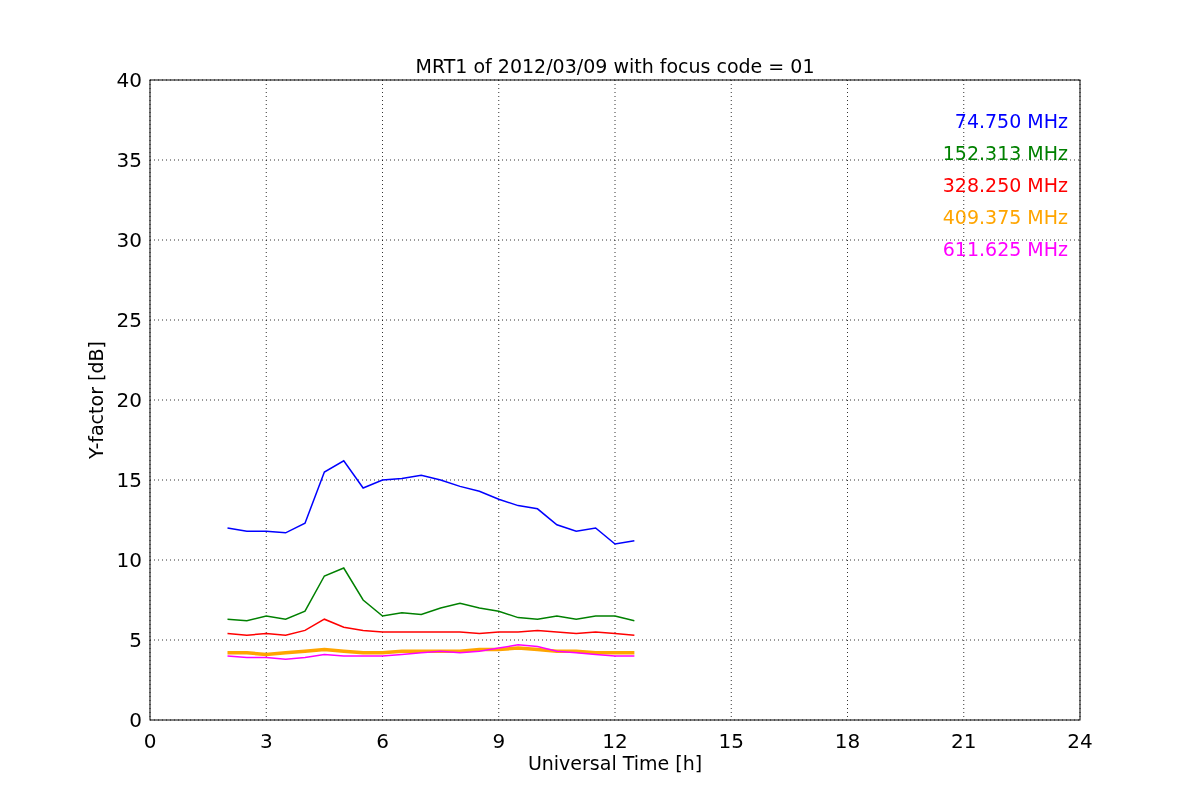  I want to click on x-axis-label: Universal Time [h], so click(615, 763).